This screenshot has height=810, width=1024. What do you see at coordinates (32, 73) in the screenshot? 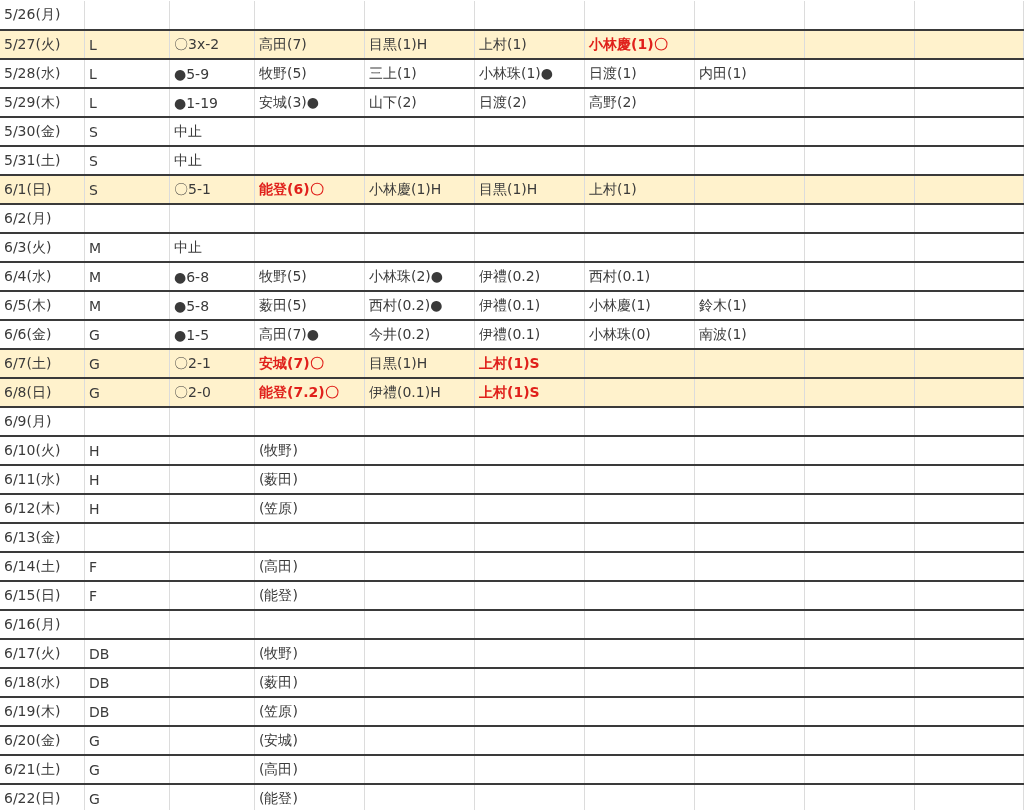
I see `table-cell: 5/28(水)` at bounding box center [32, 73].